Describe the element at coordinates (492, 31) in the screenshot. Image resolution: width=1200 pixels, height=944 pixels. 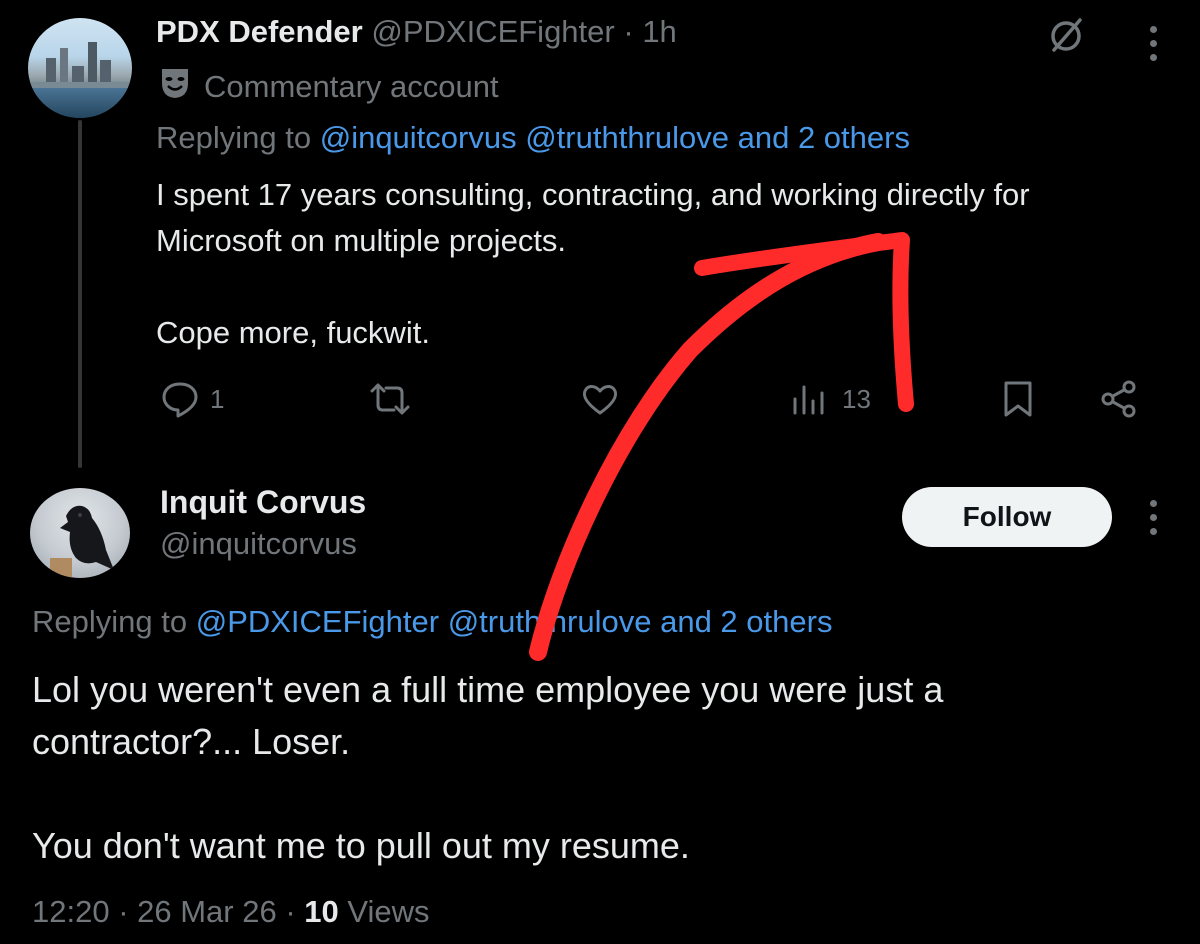
I see `user-handle: @PDXICEFighter` at that location.